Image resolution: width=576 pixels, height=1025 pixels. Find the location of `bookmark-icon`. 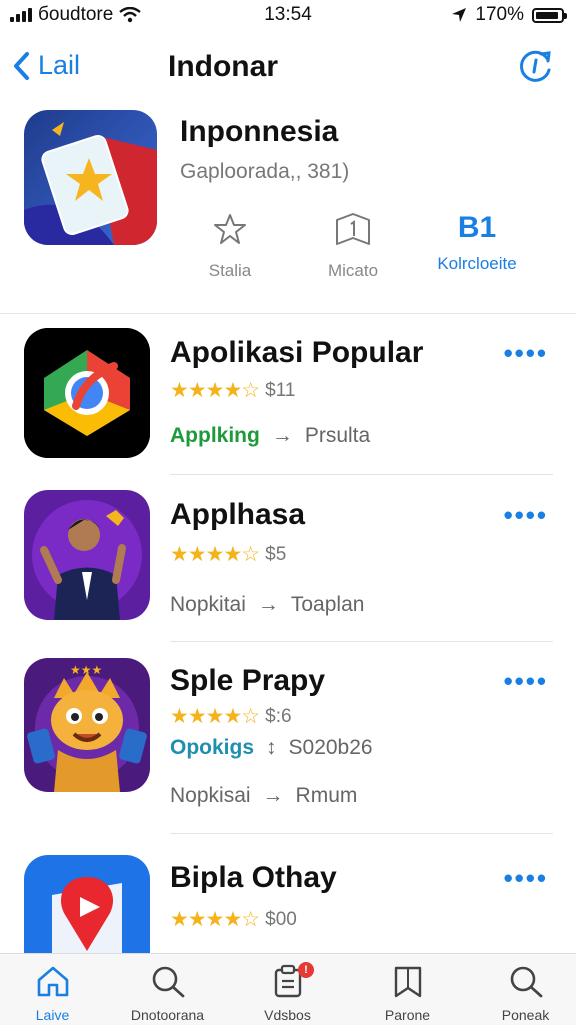

bookmark-icon is located at coordinates (353, 229).